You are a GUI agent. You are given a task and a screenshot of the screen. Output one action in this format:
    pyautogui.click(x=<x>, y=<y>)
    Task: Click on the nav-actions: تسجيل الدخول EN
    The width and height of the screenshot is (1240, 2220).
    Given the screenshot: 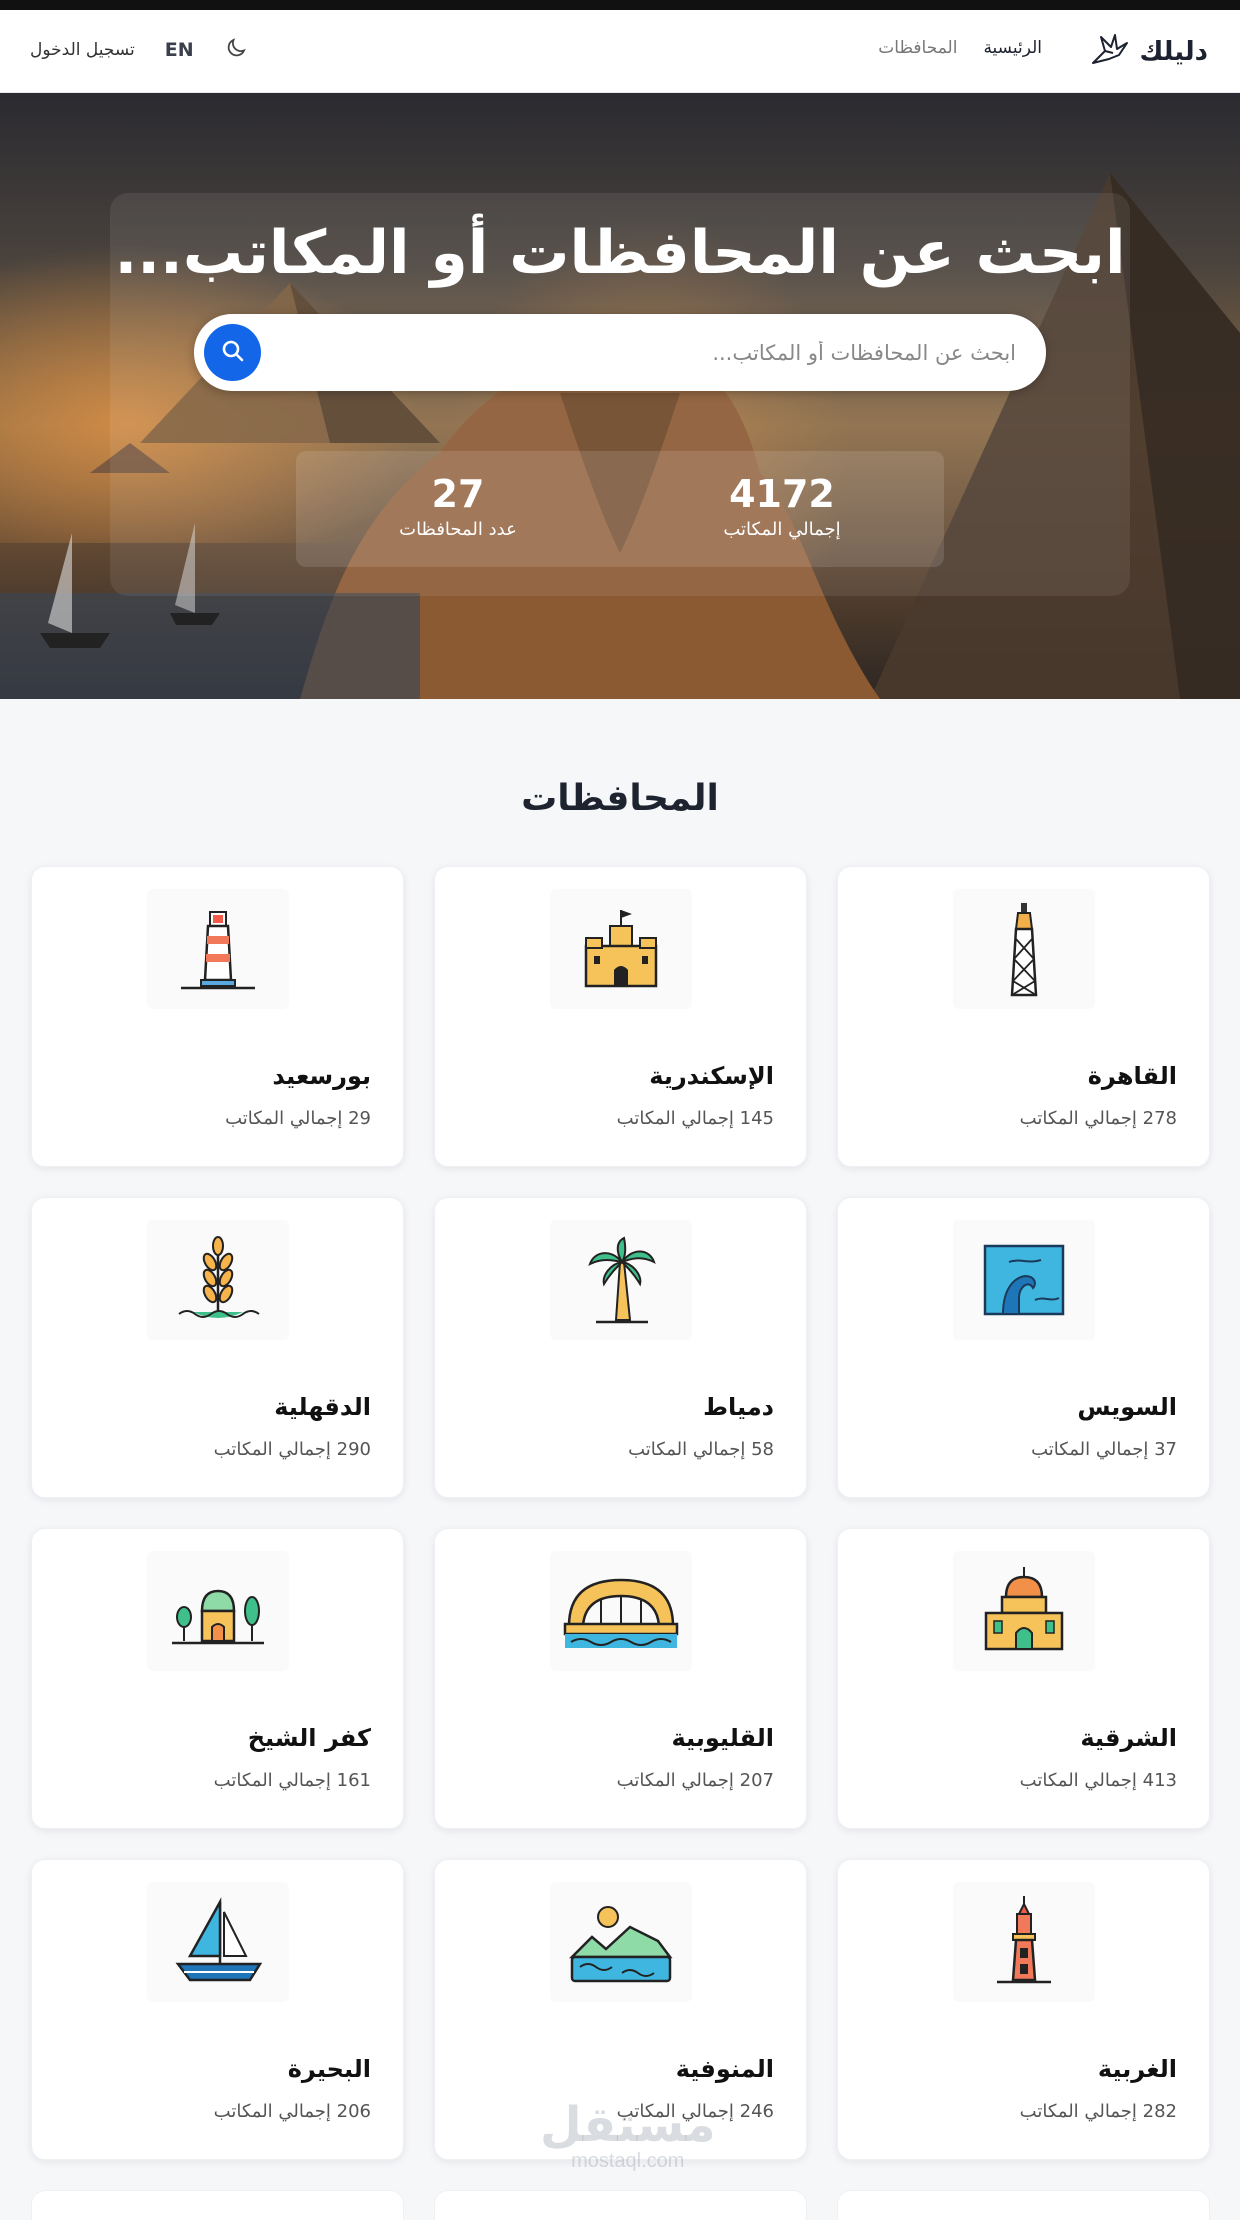 What is the action you would take?
    pyautogui.click(x=139, y=50)
    